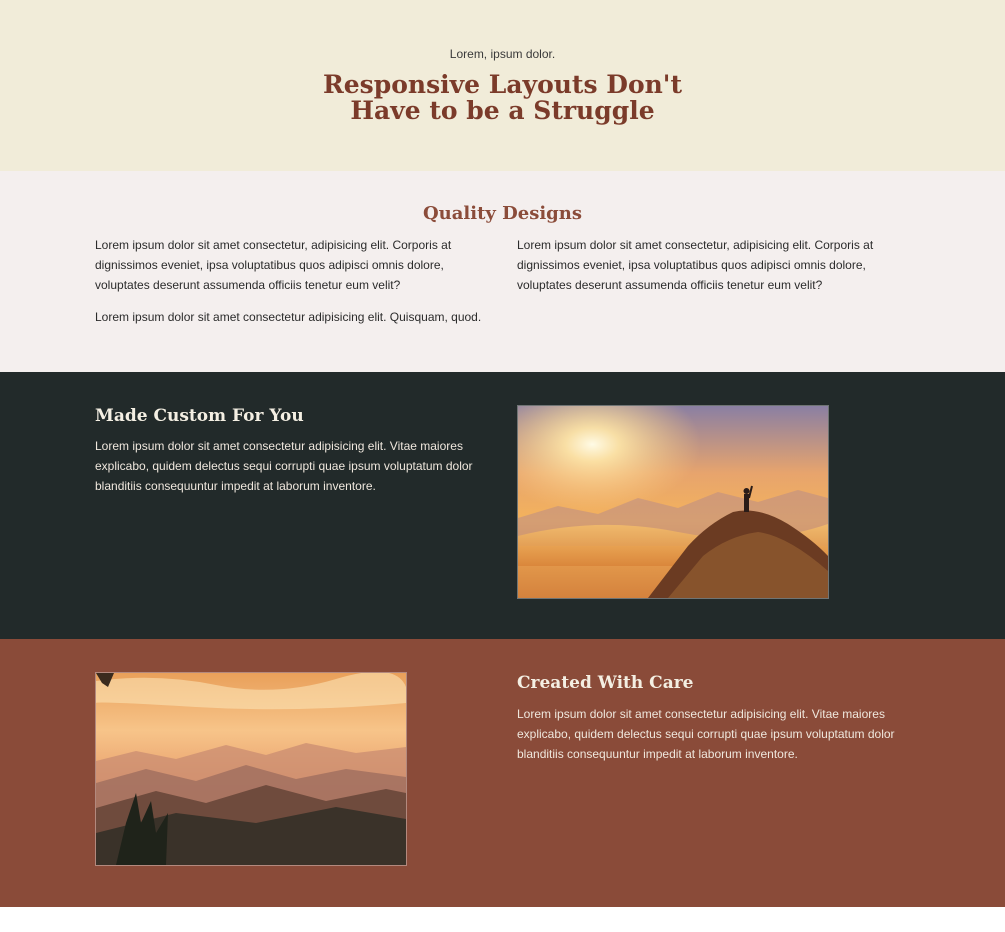 The width and height of the screenshot is (1005, 932). I want to click on hero-eyebrow: Lorem, ipsum dolor., so click(502, 54).